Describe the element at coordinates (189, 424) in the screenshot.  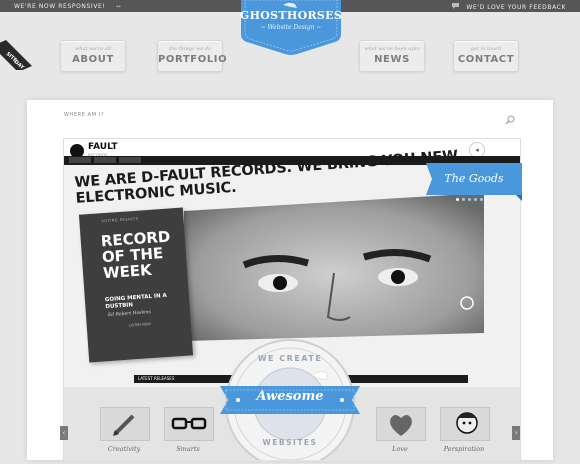
I see `glasses-icon` at that location.